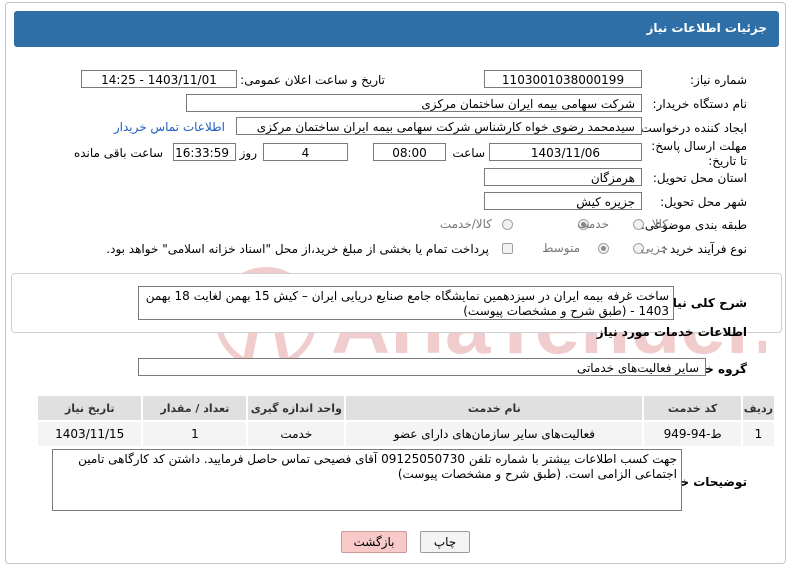  What do you see at coordinates (638, 224) in the screenshot?
I see `category-radio-goods` at bounding box center [638, 224].